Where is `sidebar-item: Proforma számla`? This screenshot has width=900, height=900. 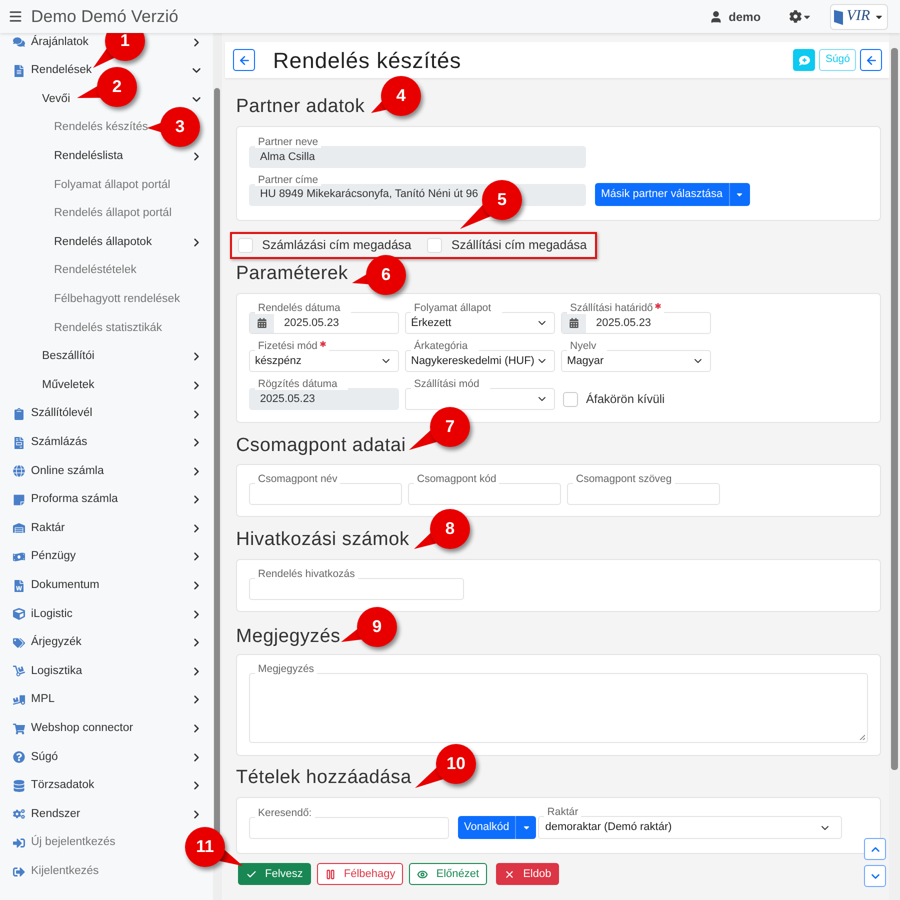
sidebar-item: Proforma számla is located at coordinates (74, 499).